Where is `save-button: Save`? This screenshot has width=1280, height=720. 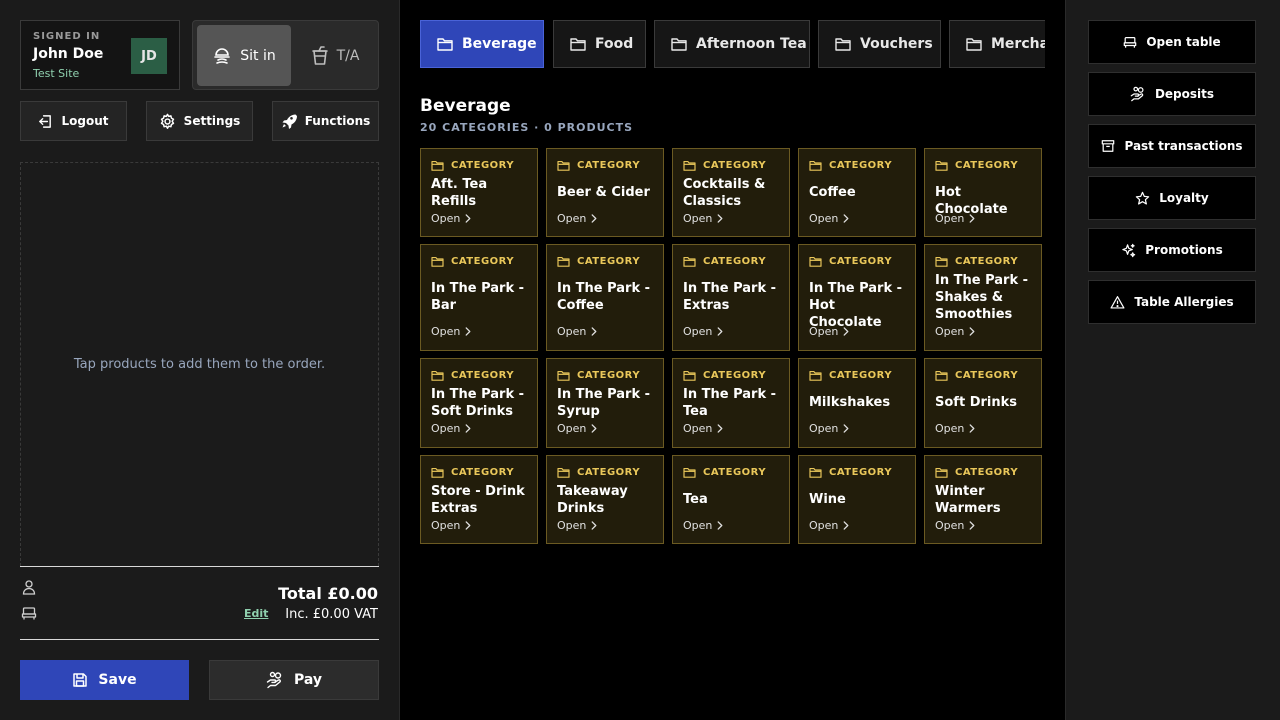
save-button: Save is located at coordinates (104, 680).